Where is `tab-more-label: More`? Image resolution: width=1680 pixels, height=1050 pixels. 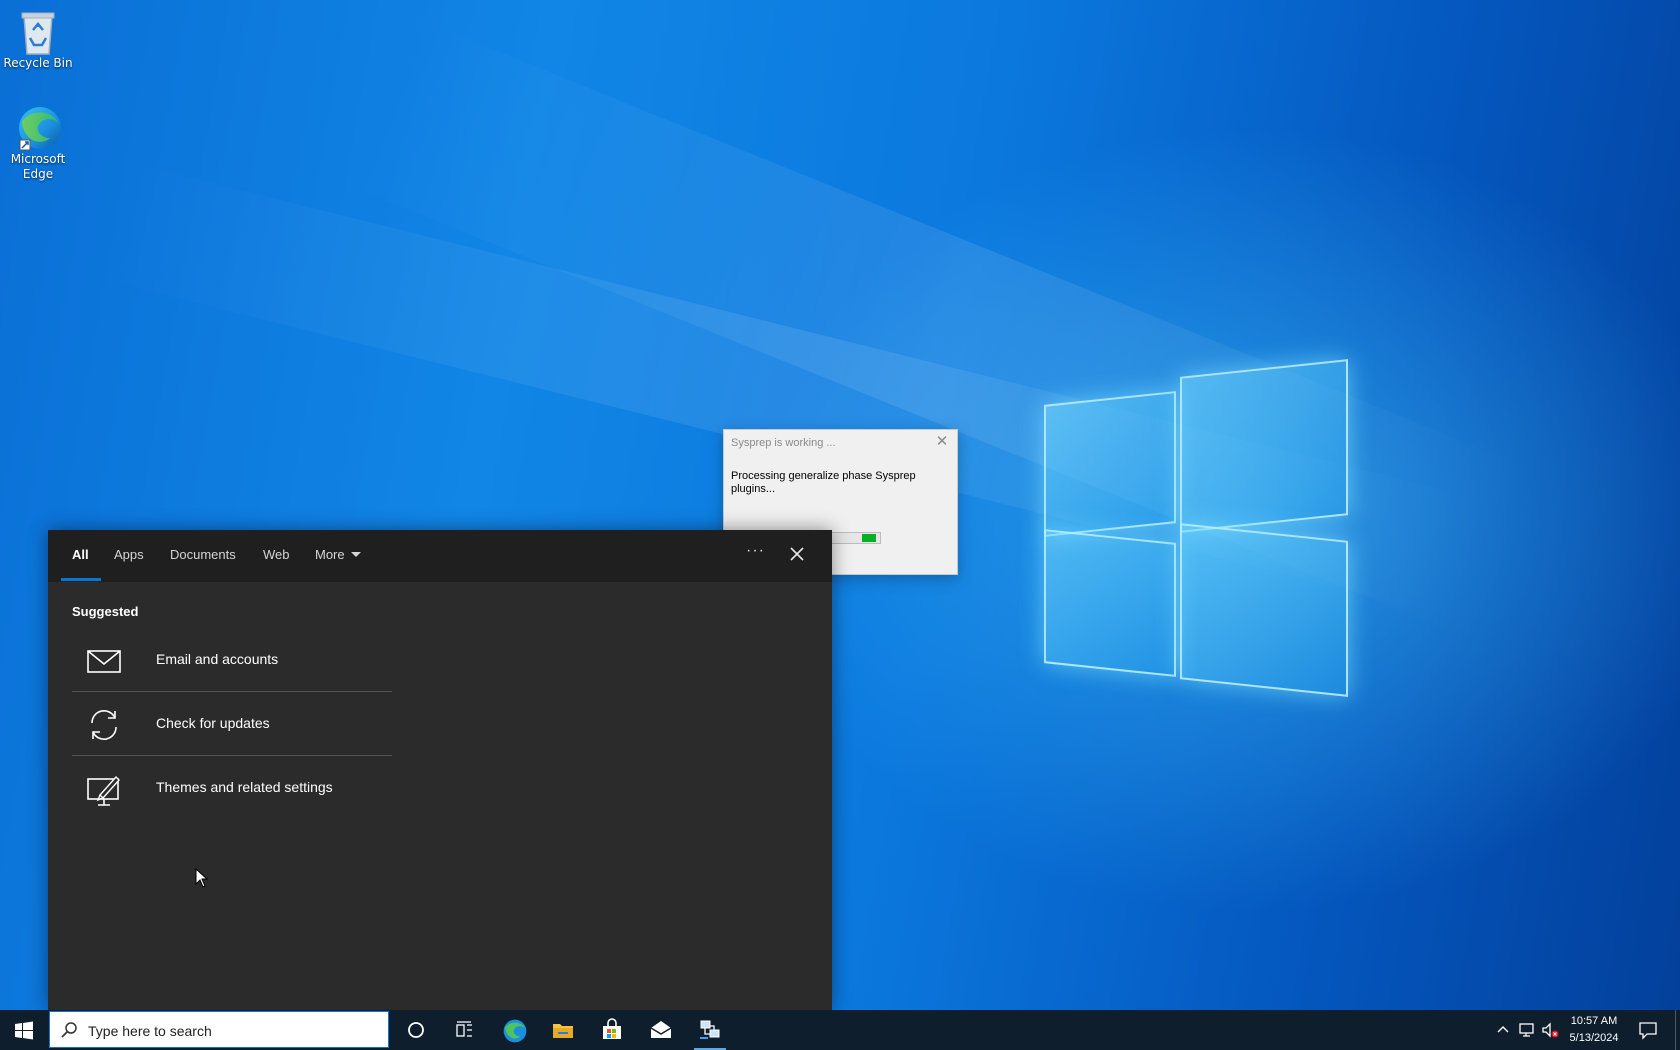
tab-more-label: More is located at coordinates (330, 554).